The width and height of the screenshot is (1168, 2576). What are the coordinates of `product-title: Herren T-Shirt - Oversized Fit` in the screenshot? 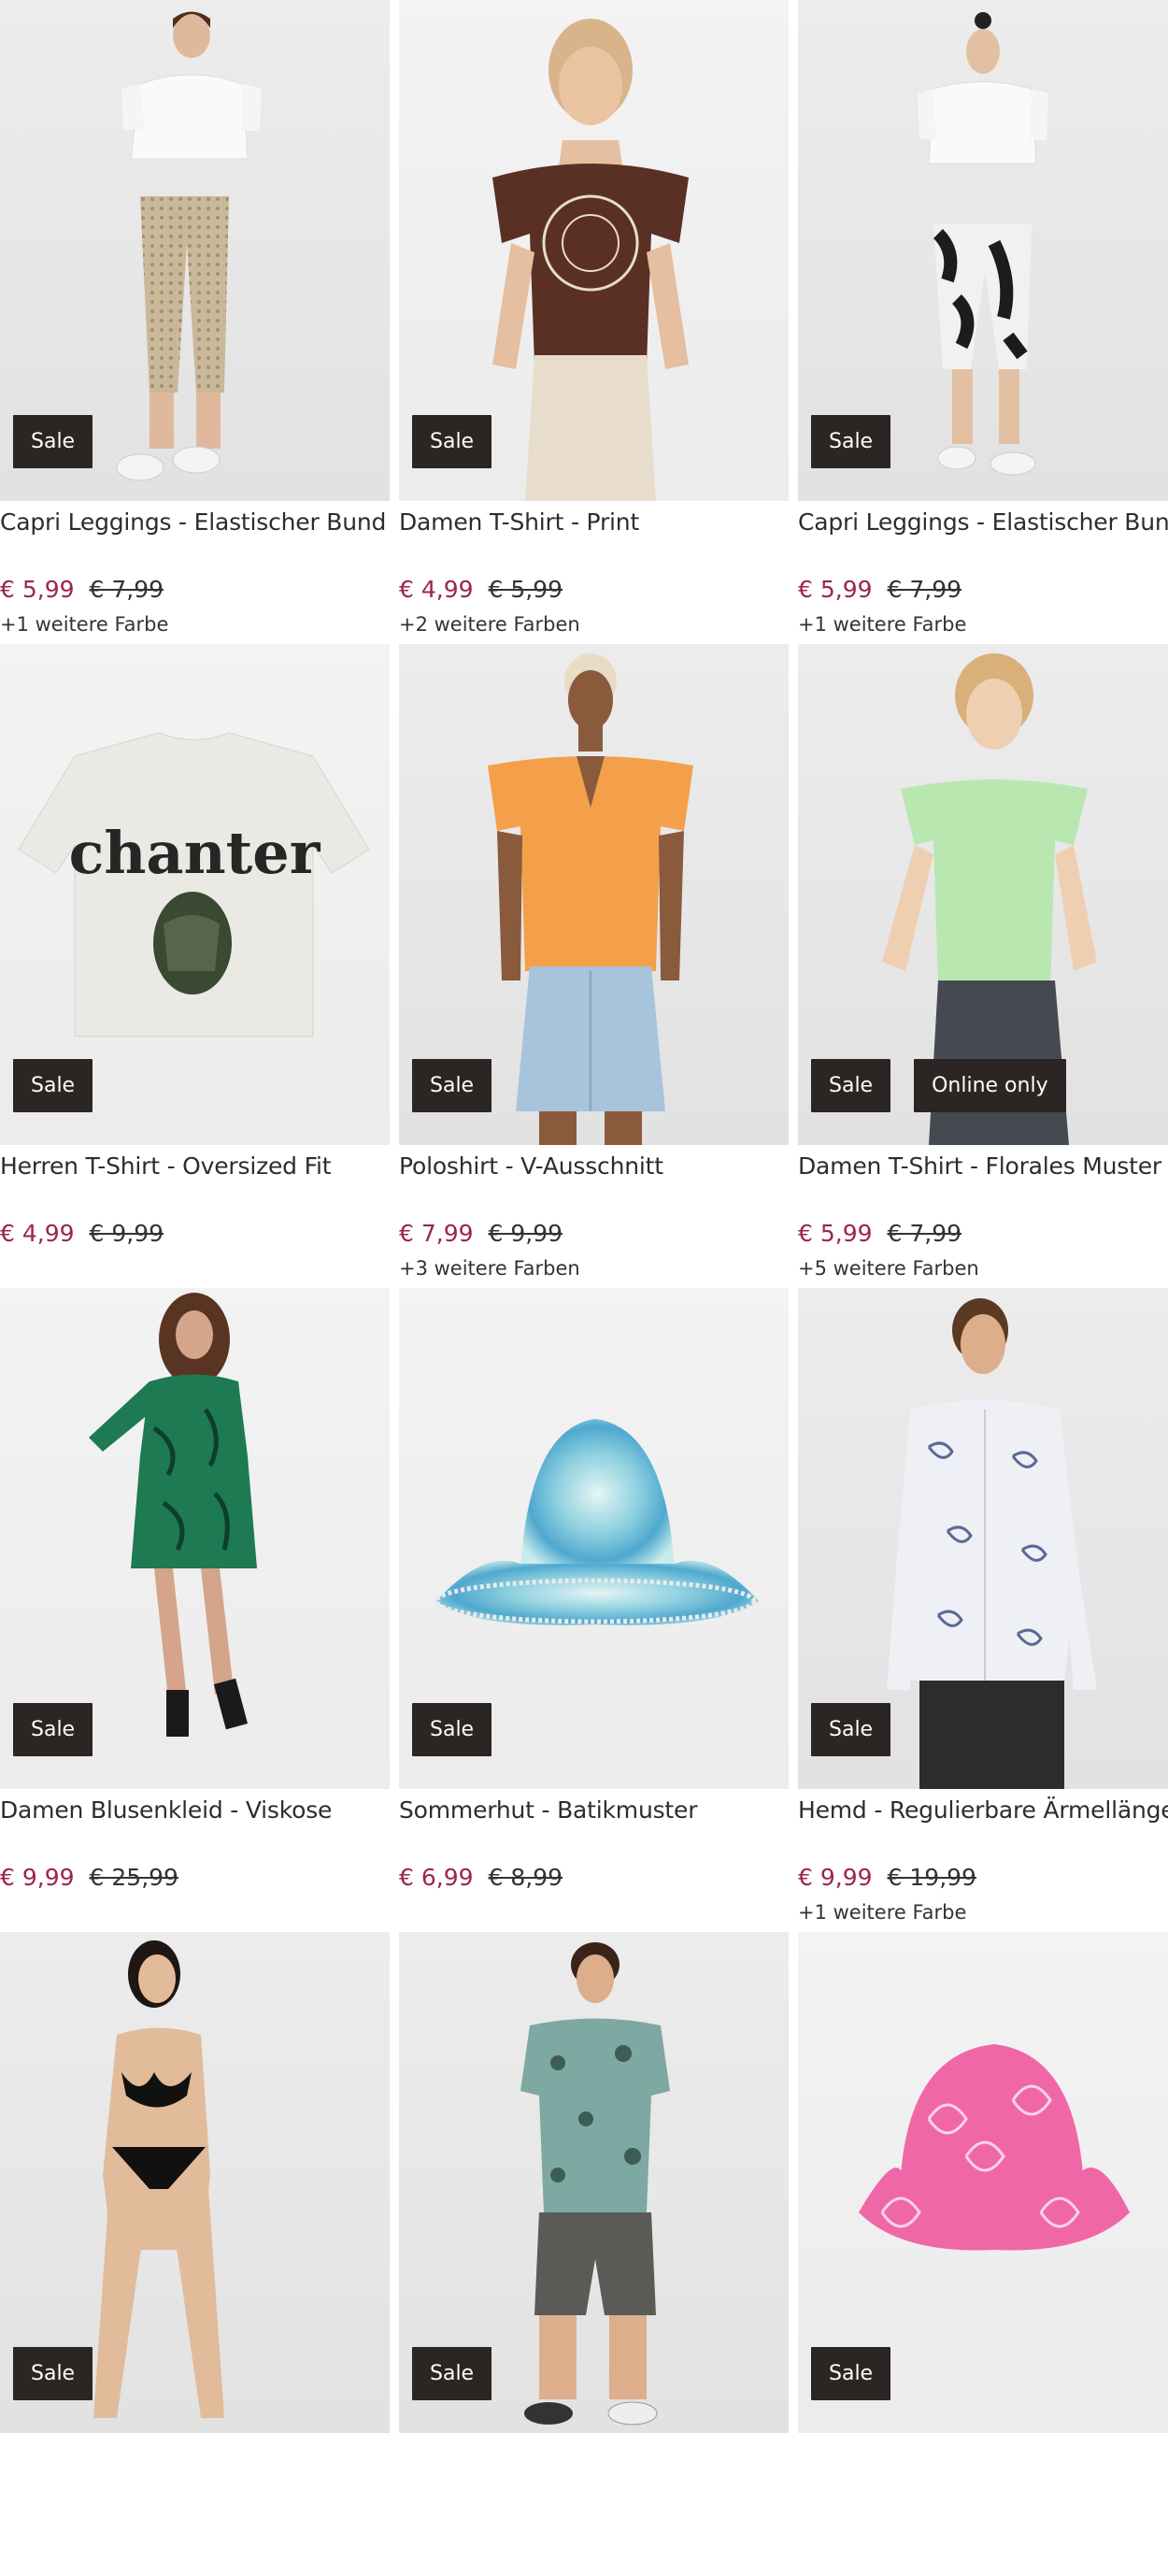 It's located at (195, 1166).